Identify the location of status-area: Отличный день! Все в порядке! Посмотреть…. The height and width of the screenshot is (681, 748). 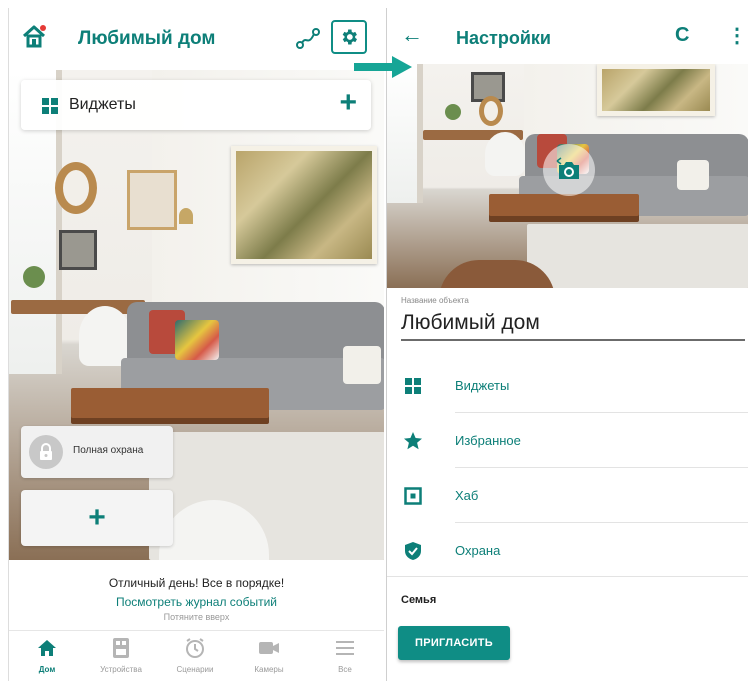
(196, 595).